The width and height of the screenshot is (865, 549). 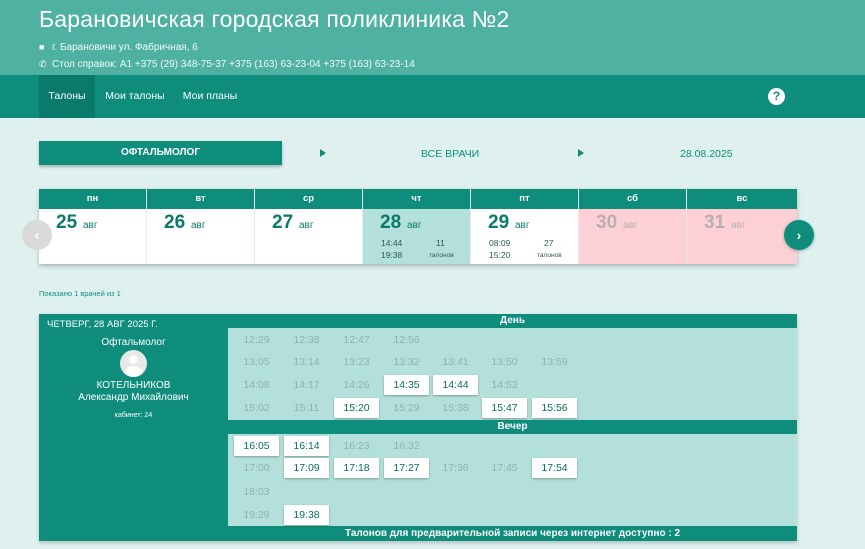 I want to click on shown-count: Показано 1 врачей из 1, so click(x=80, y=293).